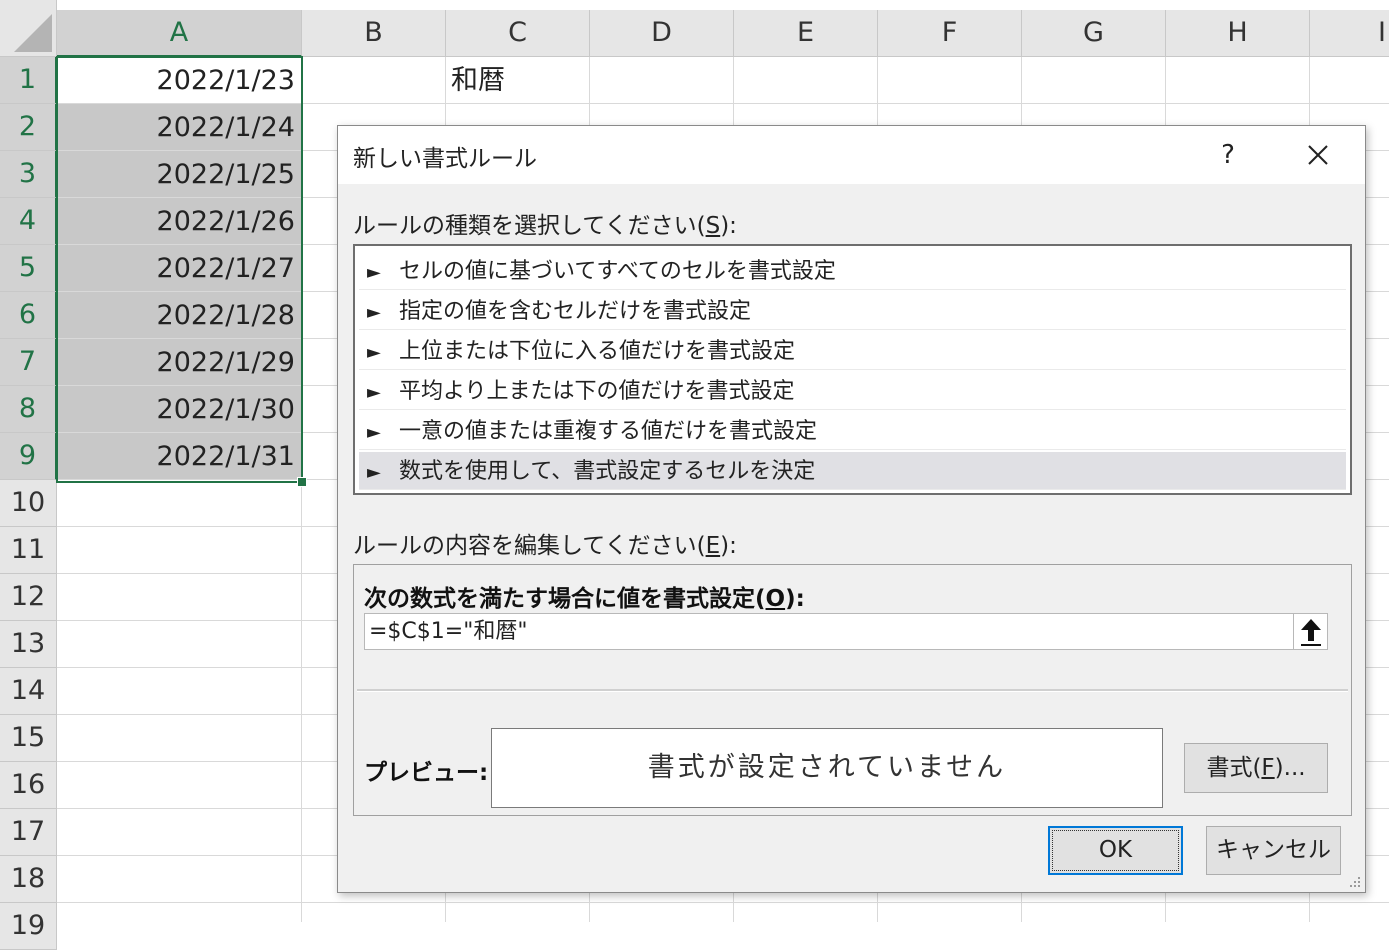  I want to click on close-button, so click(1318, 155).